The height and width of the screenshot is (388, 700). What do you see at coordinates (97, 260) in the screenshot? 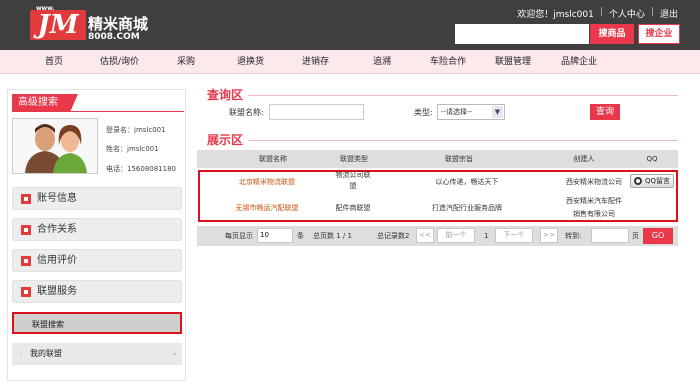
I see `sidebar-item-credit: 信用评价` at bounding box center [97, 260].